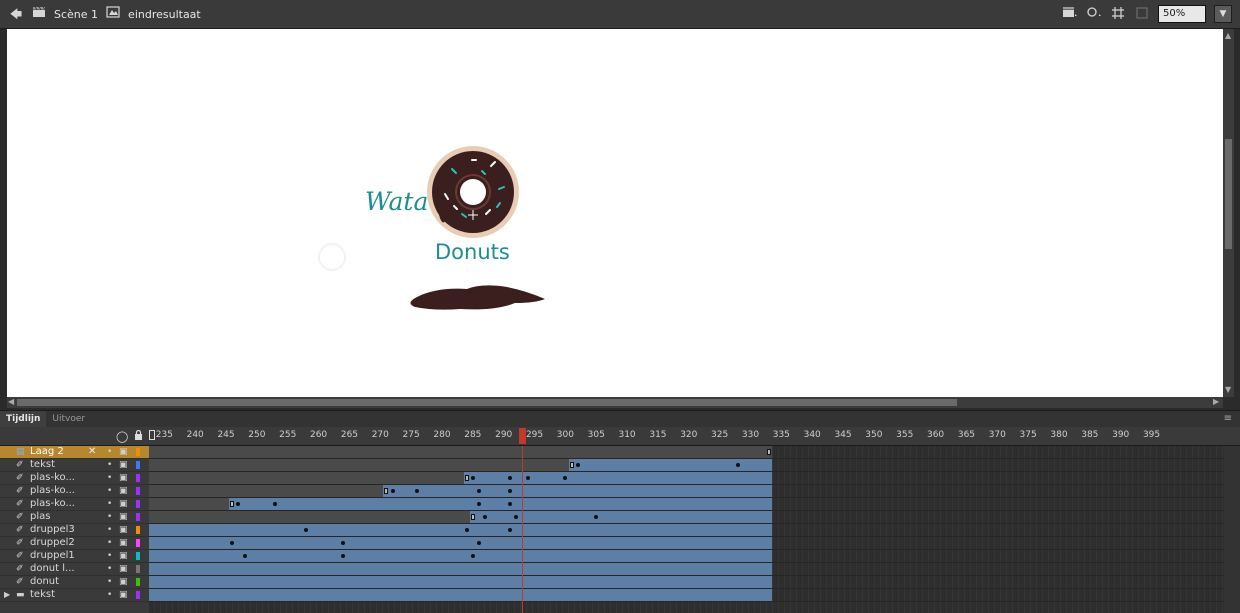 This screenshot has height=613, width=1240. What do you see at coordinates (68, 419) in the screenshot?
I see `tab-output: Uitvoer` at bounding box center [68, 419].